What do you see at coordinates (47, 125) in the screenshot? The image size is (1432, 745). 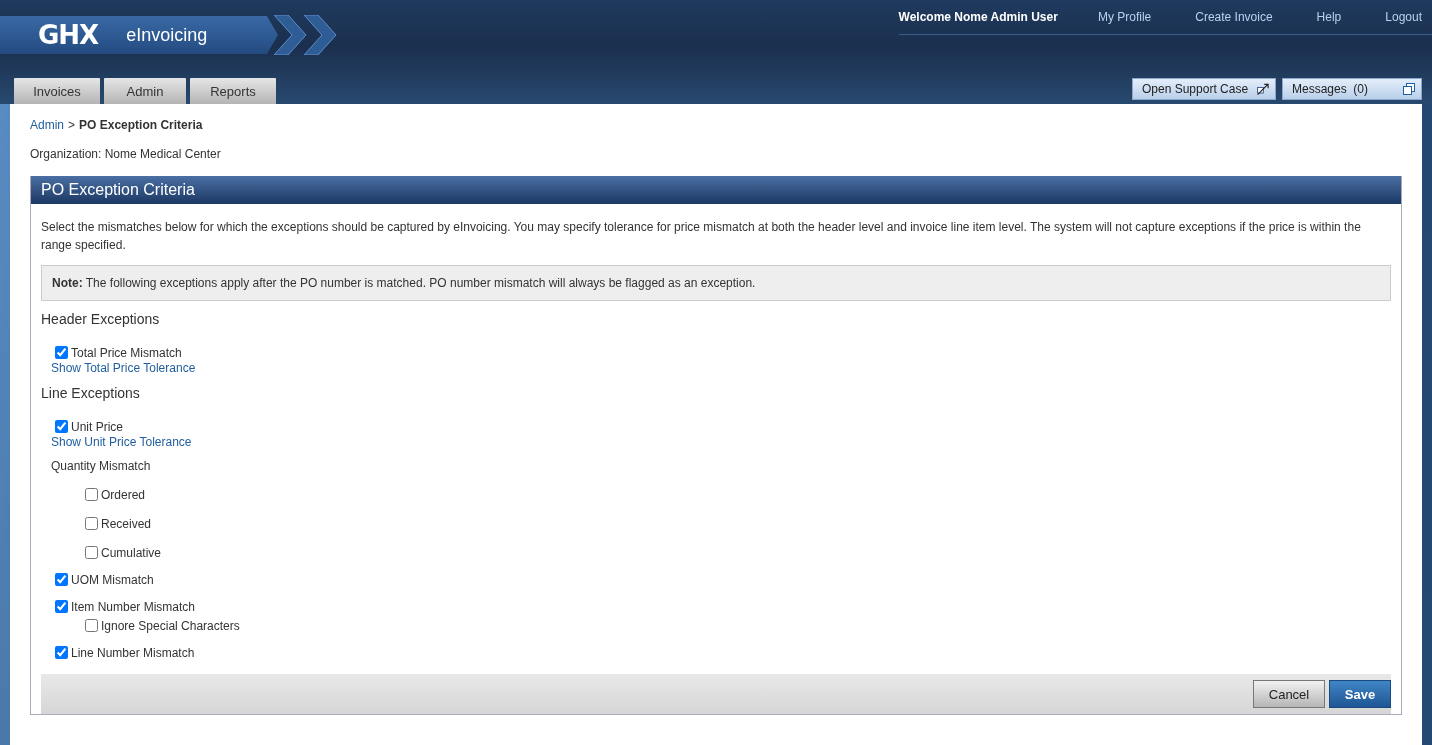 I see `breadcrumb-link: Admin` at bounding box center [47, 125].